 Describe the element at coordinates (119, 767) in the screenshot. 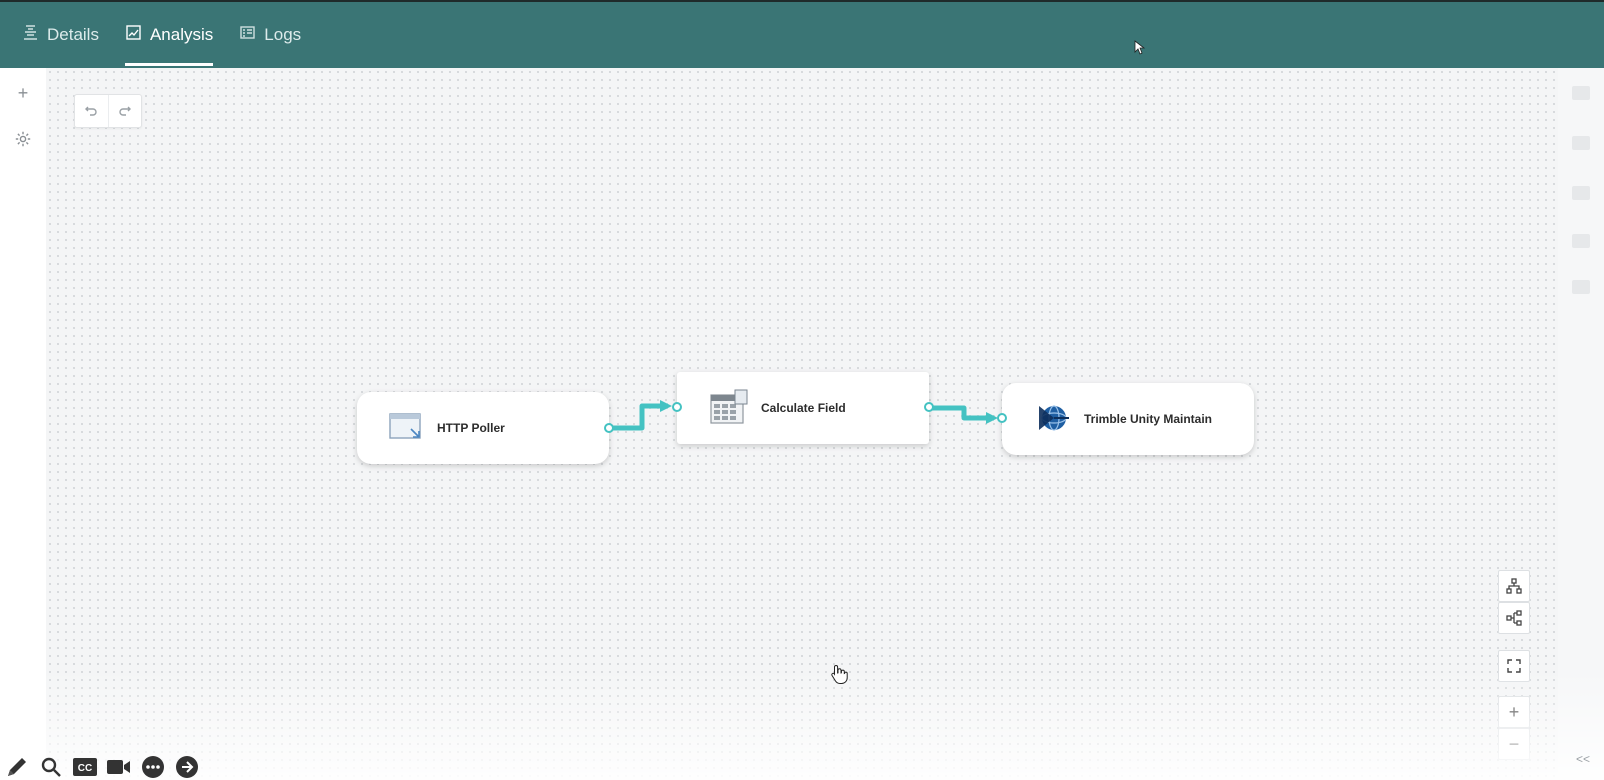

I see `video-camera-icon` at that location.